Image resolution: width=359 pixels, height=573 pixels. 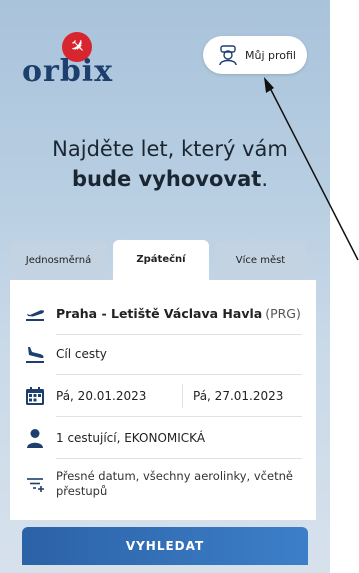 What do you see at coordinates (35, 315) in the screenshot?
I see `plane-takeoff-icon` at bounding box center [35, 315].